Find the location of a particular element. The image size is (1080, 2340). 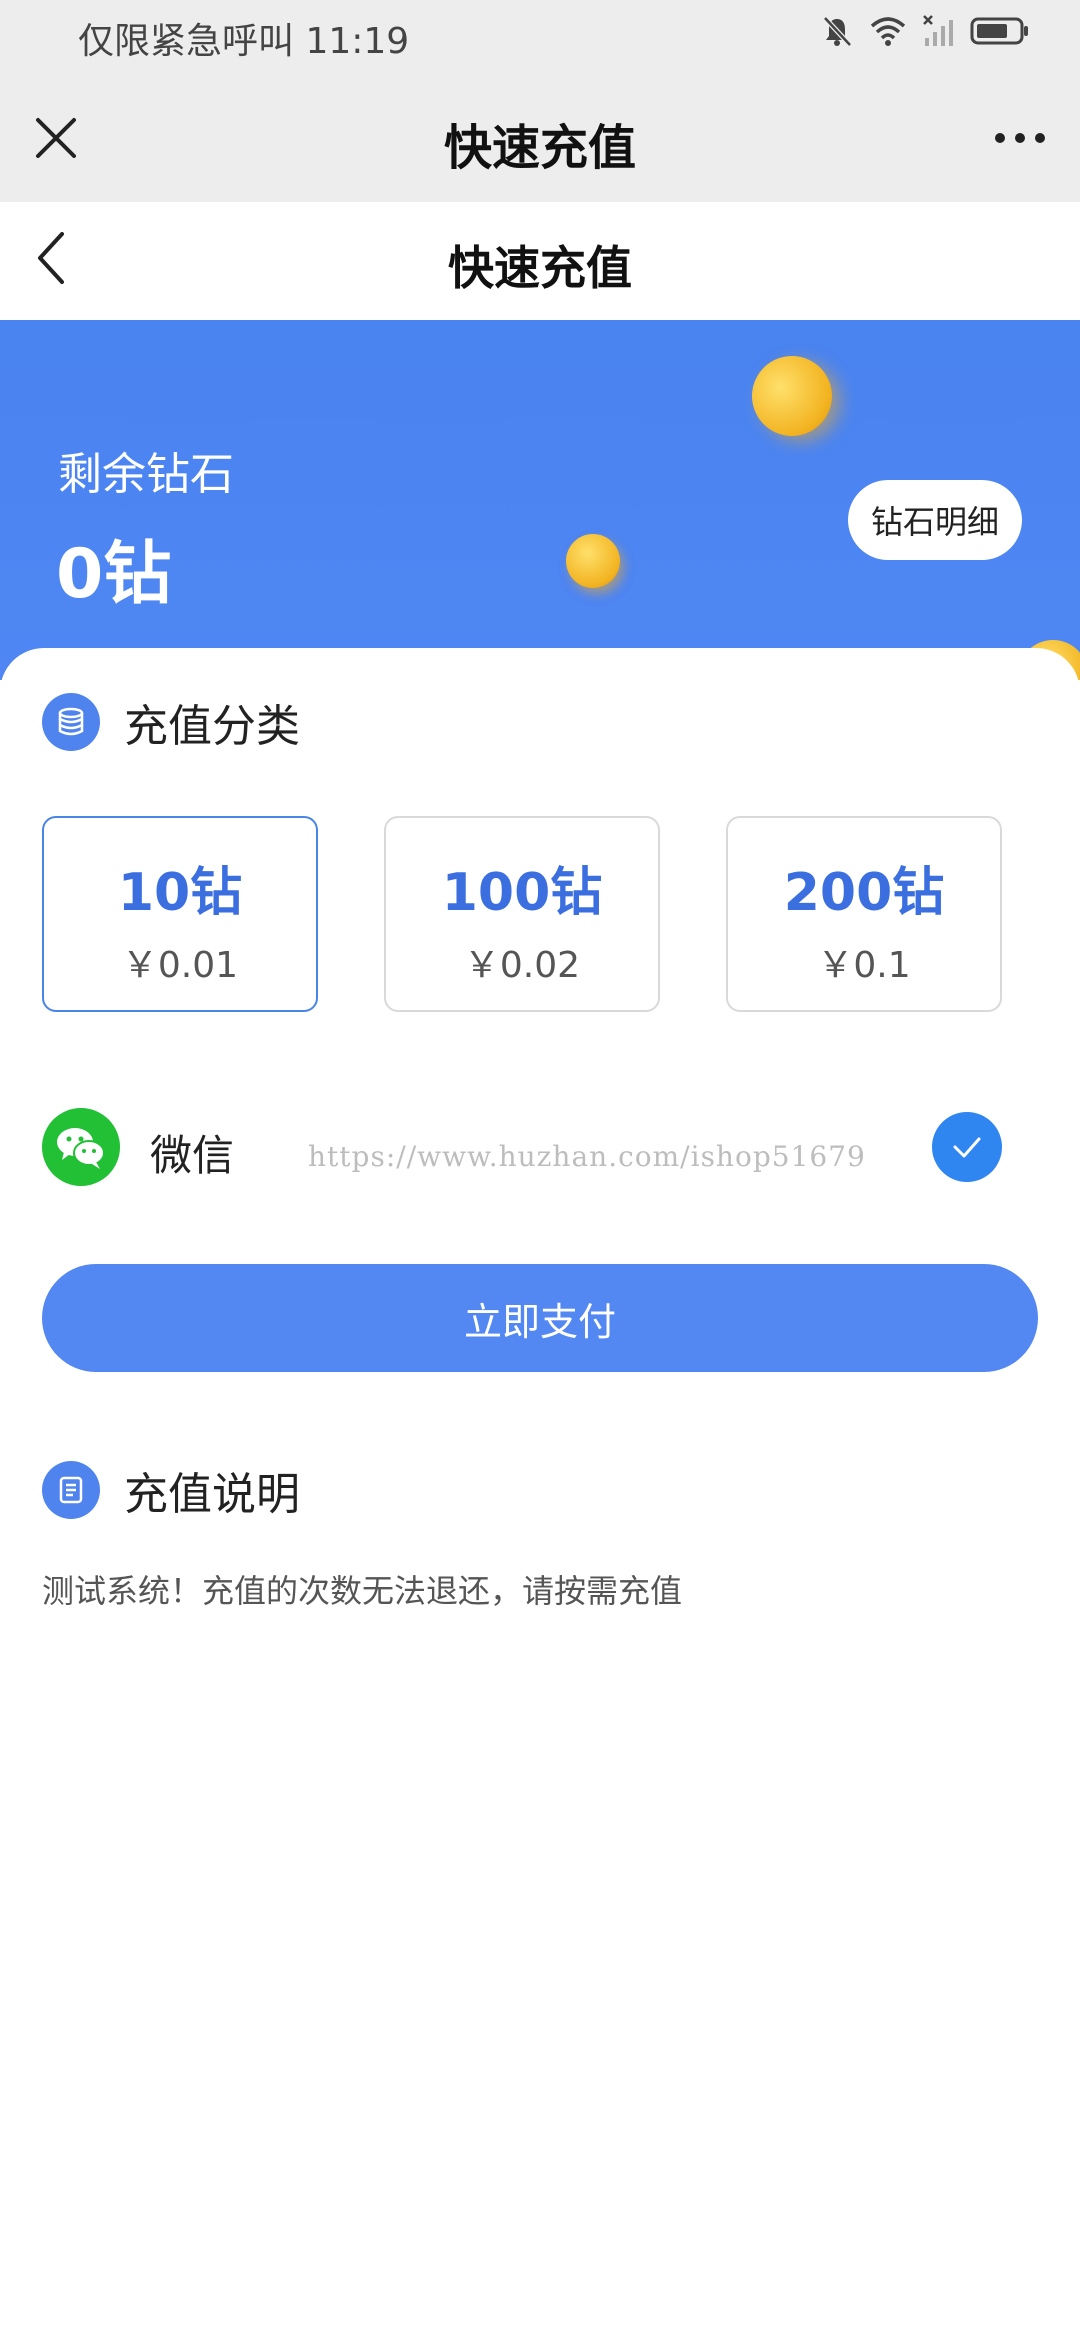

document-icon is located at coordinates (71, 1490).